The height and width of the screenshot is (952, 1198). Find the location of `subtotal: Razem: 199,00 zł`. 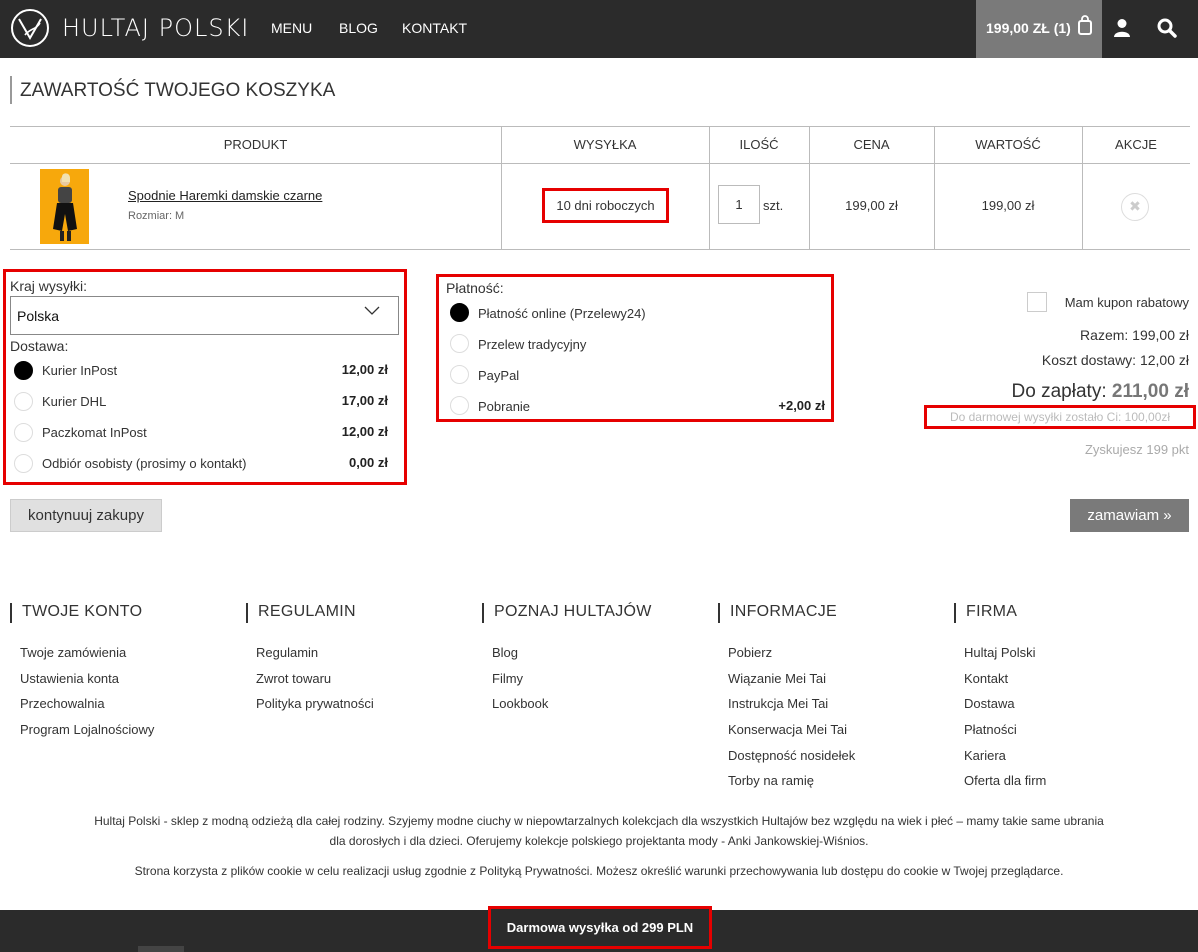

subtotal: Razem: 199,00 zł is located at coordinates (1134, 335).